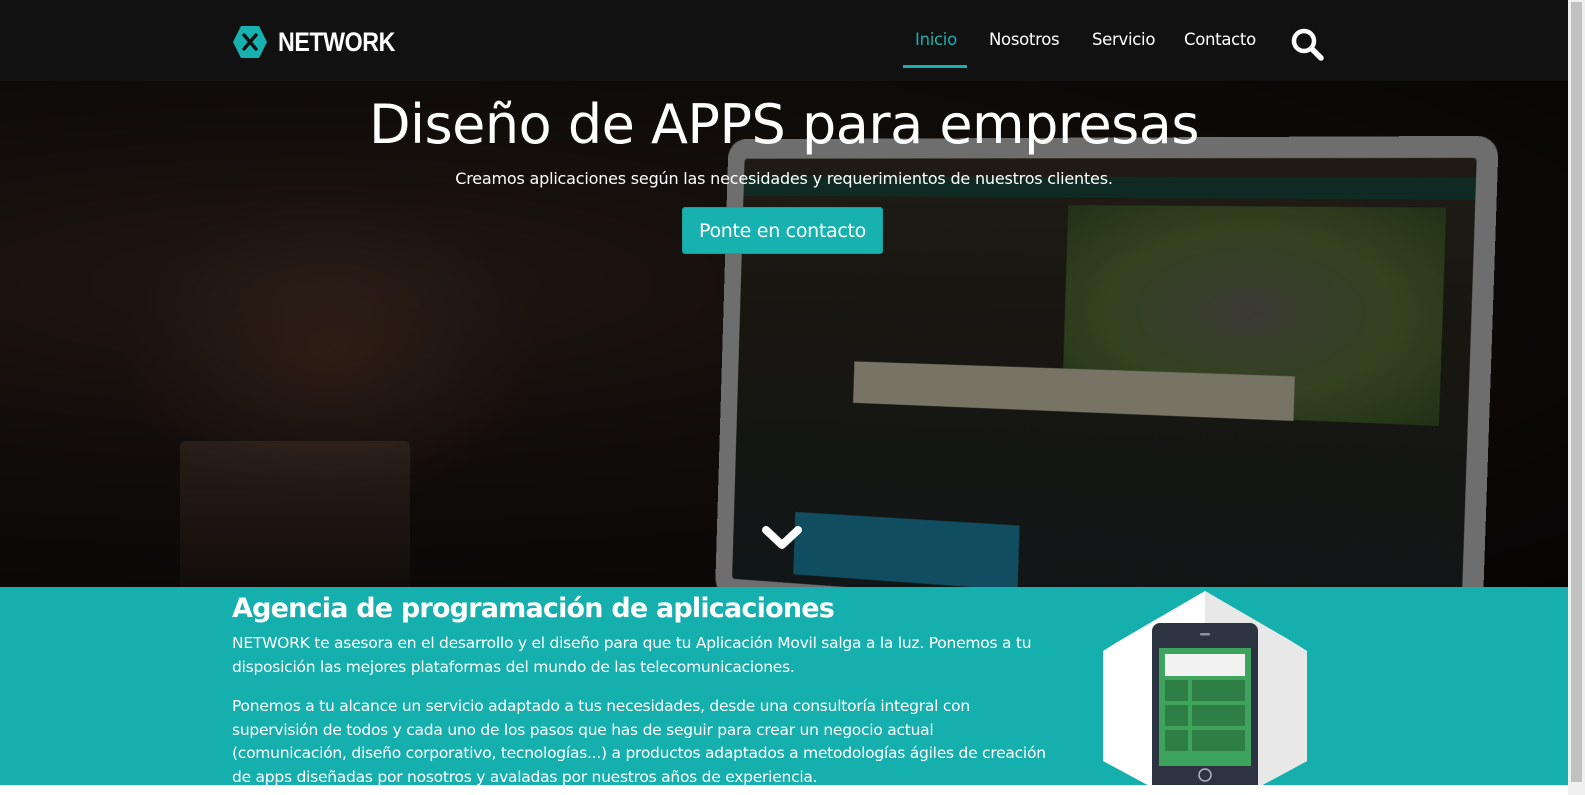 The image size is (1585, 795). Describe the element at coordinates (936, 39) in the screenshot. I see `nav-item-inicio: Inicio` at that location.